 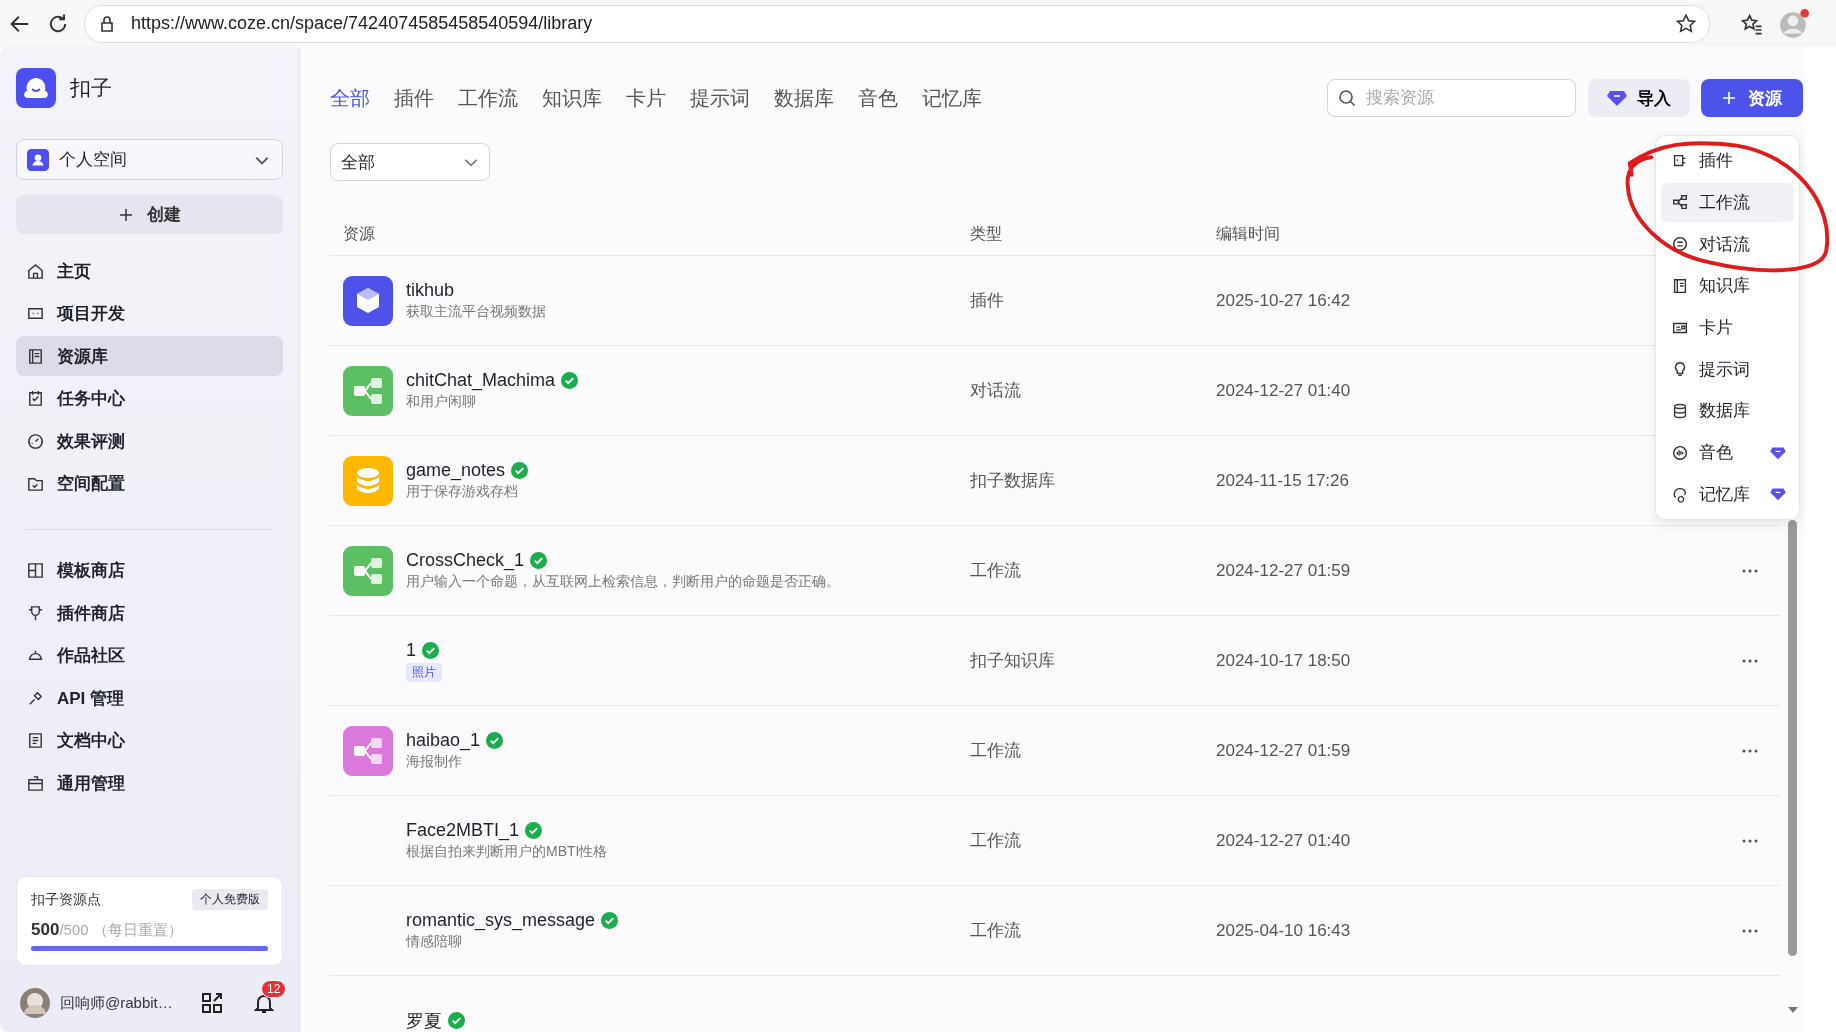 I want to click on brand-name: 扣子, so click(x=91, y=88).